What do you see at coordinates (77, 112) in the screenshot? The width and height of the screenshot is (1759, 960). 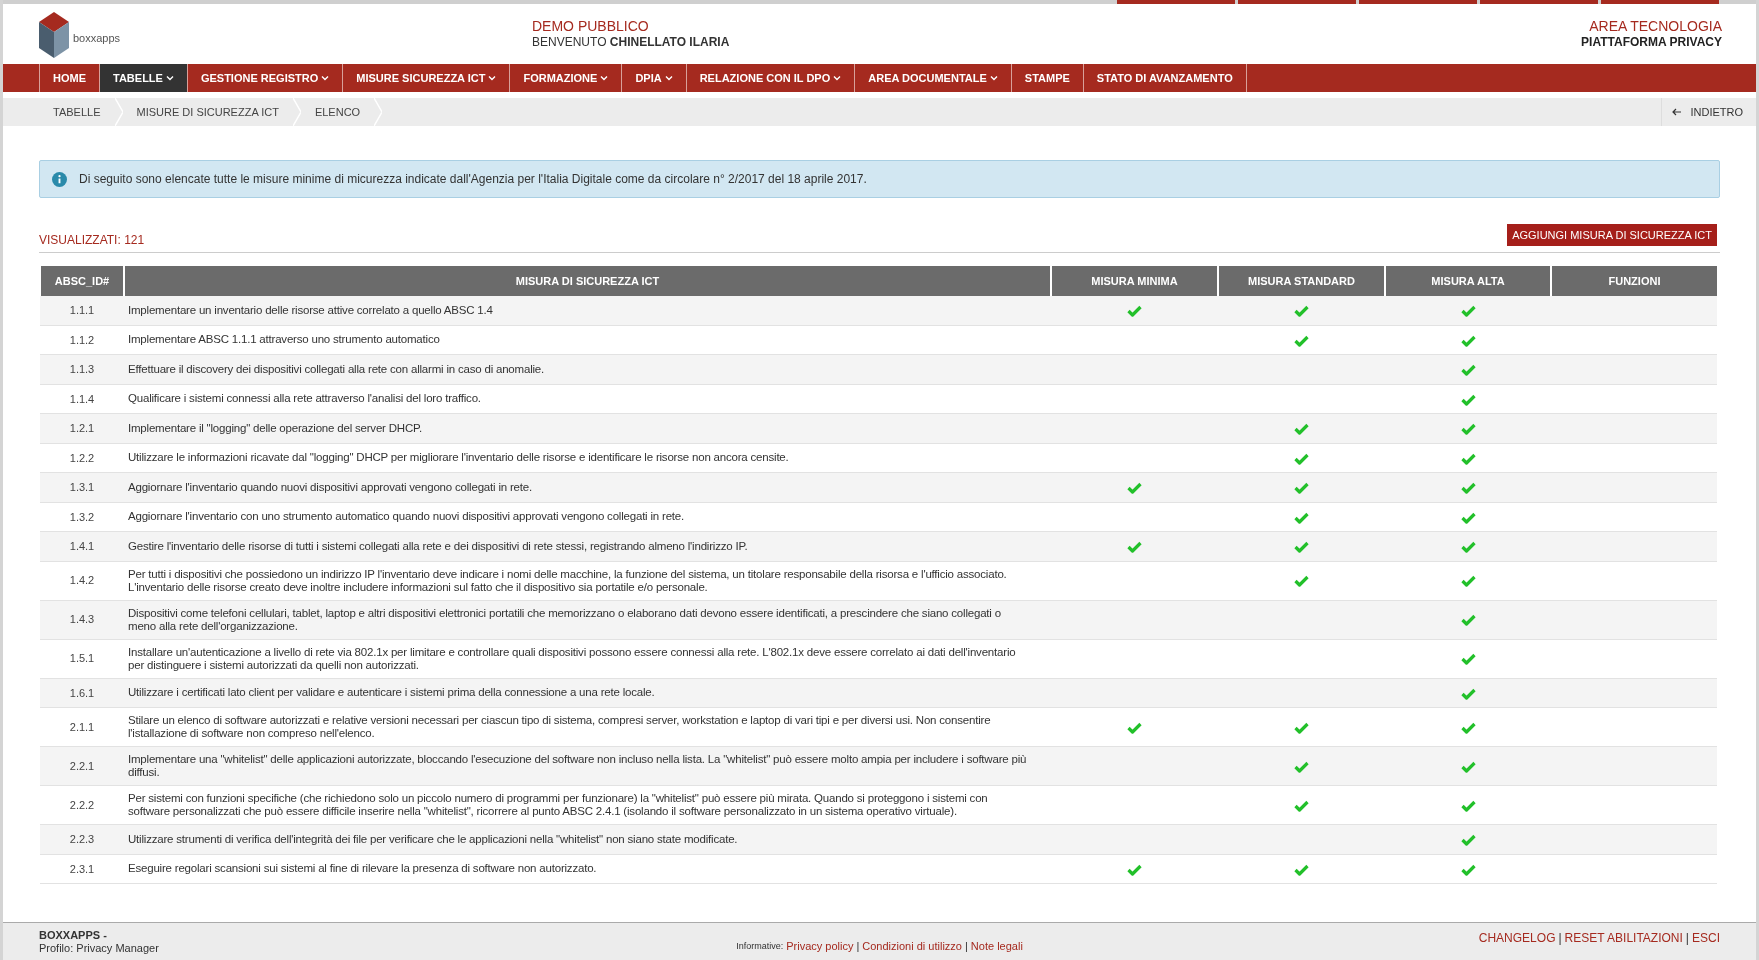 I see `breadcrumb-link: TABELLE` at bounding box center [77, 112].